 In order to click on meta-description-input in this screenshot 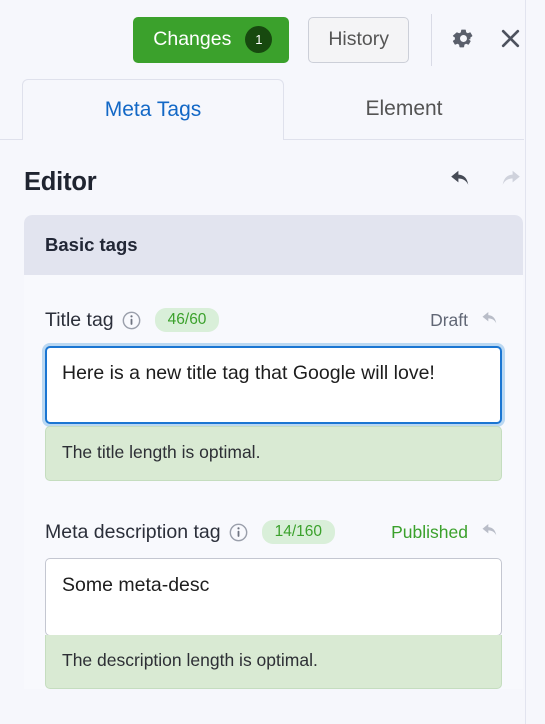, I will do `click(273, 597)`.